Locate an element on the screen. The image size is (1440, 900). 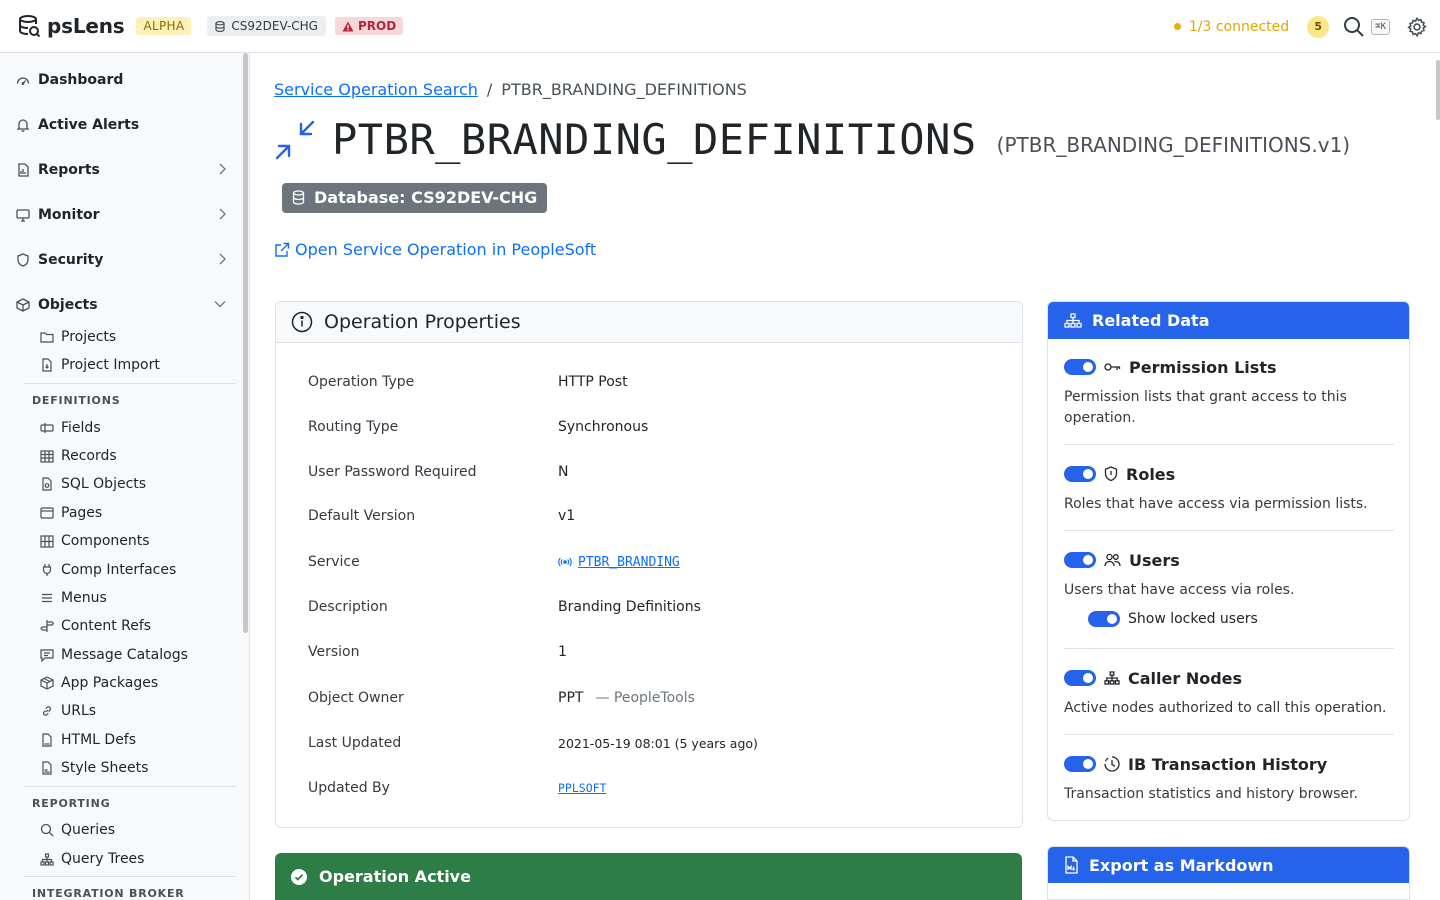
broadcast-icon is located at coordinates (565, 562).